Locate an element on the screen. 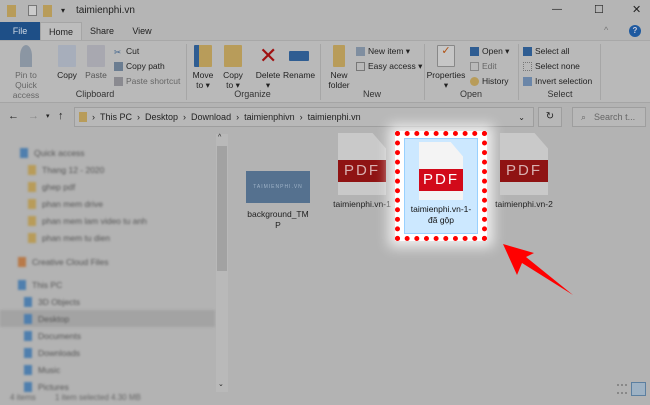 The width and height of the screenshot is (650, 405). breadcrumb-this-pc: This PC is located at coordinates (116, 117).